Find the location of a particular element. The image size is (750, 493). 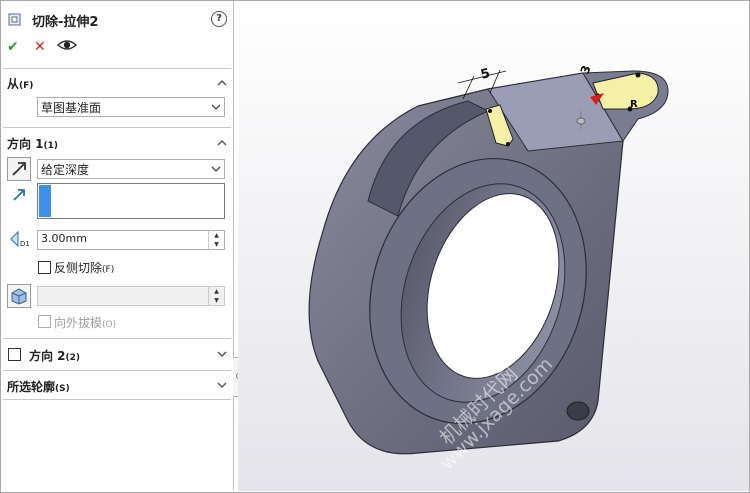

draft-angle-spinner: ▲ ▼ is located at coordinates (216, 296).